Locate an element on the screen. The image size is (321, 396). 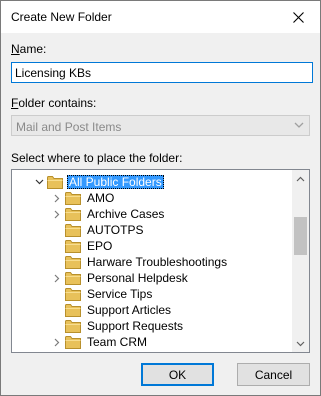
tree-item: Support Requests is located at coordinates (118, 326).